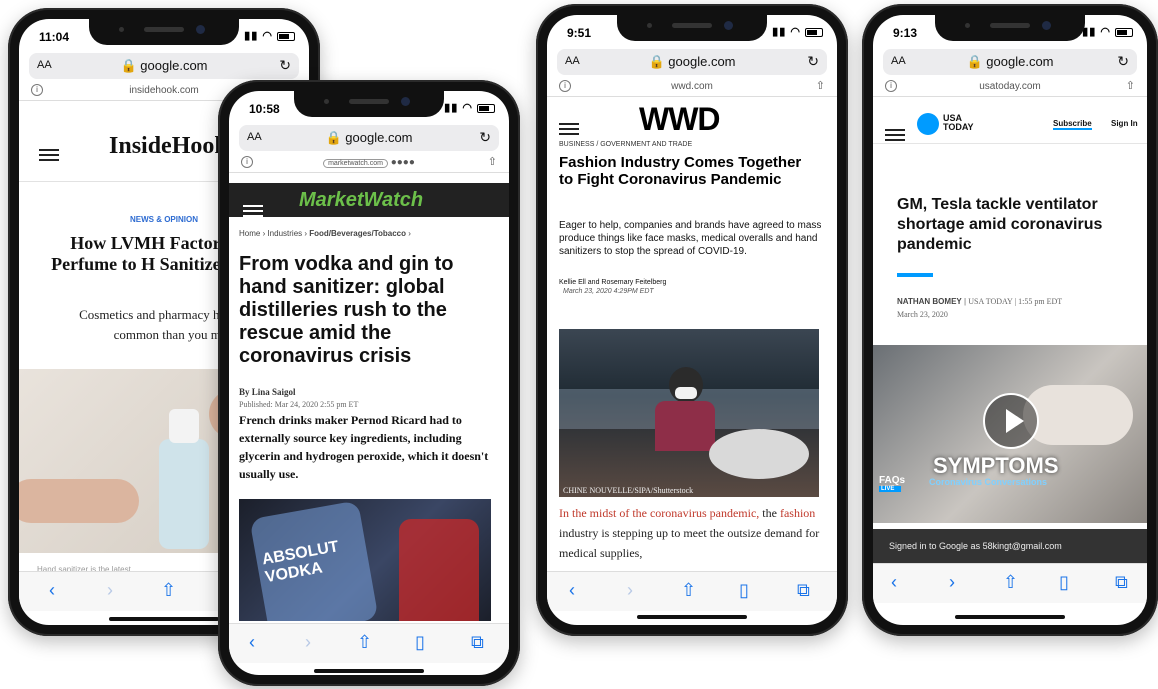  Describe the element at coordinates (284, 233) in the screenshot. I see `breadcrumb-industries: Industries` at that location.